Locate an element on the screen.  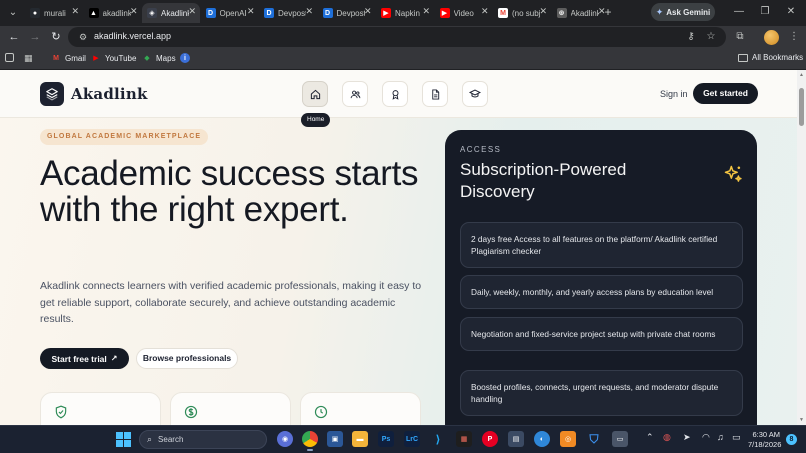
taskbar-search: ⌕ Search is located at coordinates (203, 439).